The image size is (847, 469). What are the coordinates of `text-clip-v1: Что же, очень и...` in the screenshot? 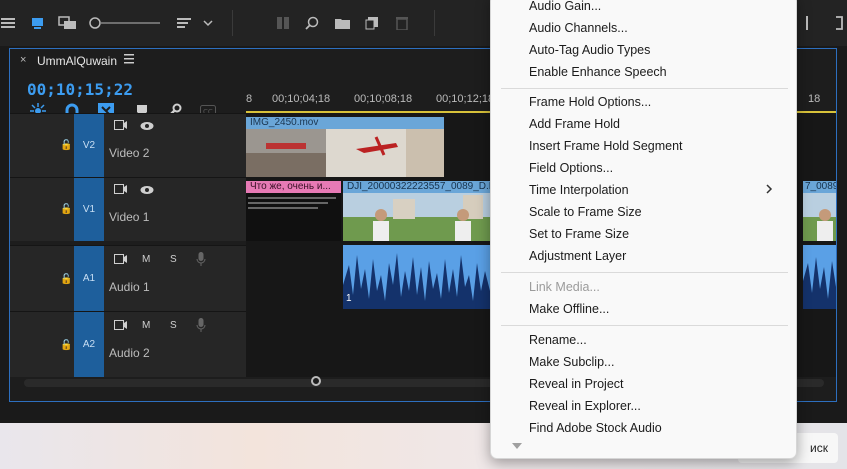 It's located at (293, 211).